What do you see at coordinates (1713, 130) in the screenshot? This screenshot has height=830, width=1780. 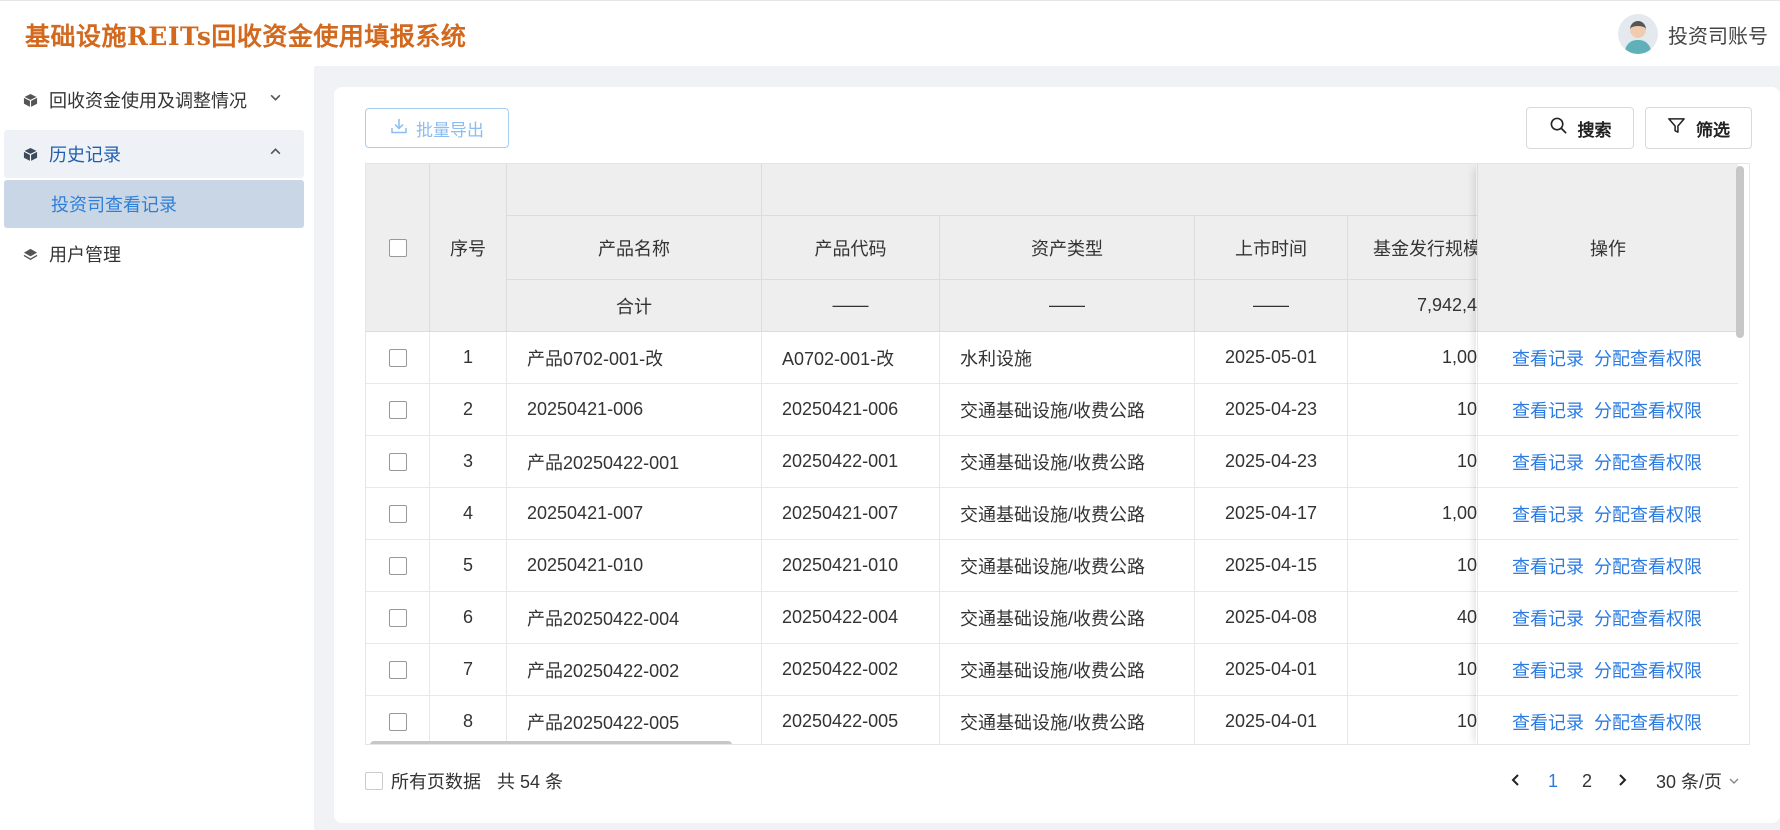 I see `filter-label: 筛选` at bounding box center [1713, 130].